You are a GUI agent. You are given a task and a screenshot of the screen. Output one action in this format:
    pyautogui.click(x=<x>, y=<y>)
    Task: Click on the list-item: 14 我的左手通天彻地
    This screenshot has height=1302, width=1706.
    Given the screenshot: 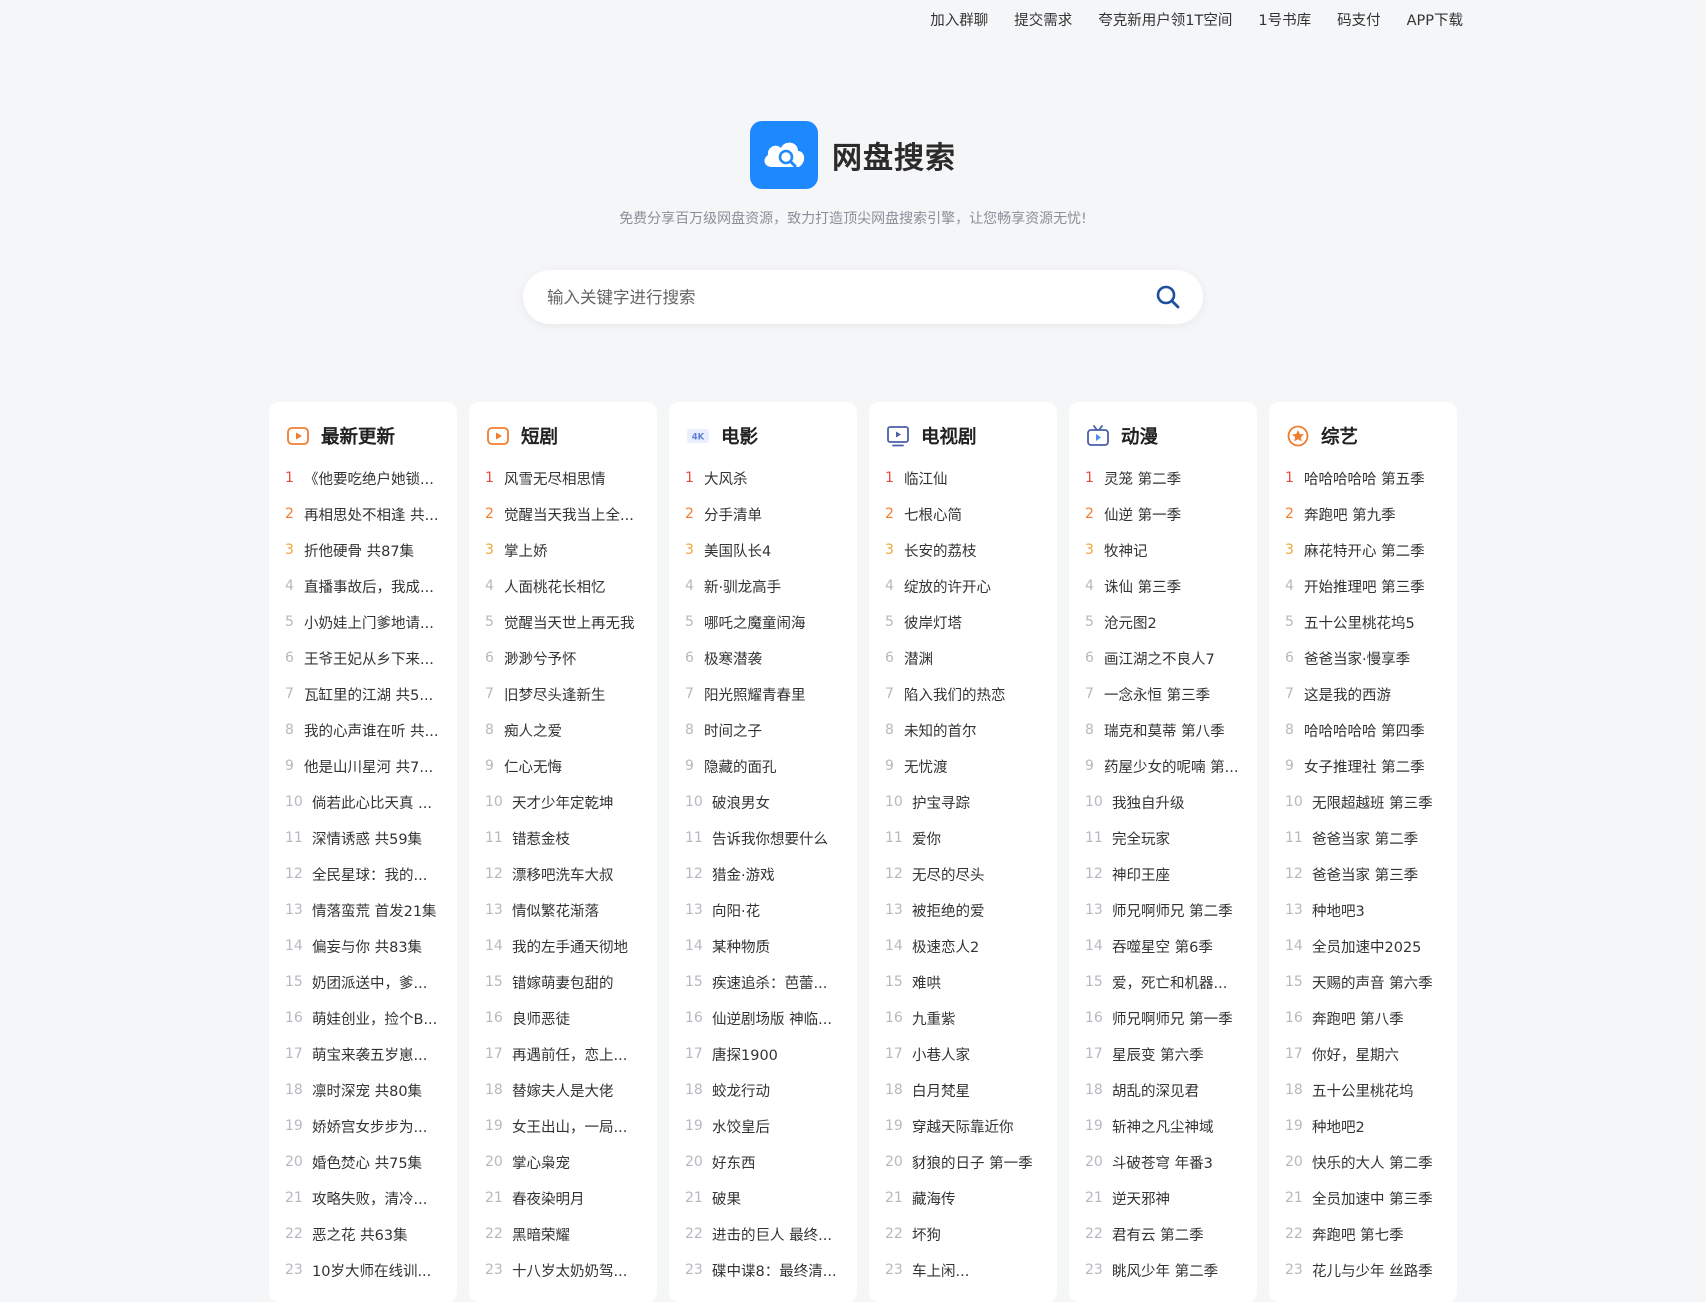 What is the action you would take?
    pyautogui.click(x=565, y=946)
    